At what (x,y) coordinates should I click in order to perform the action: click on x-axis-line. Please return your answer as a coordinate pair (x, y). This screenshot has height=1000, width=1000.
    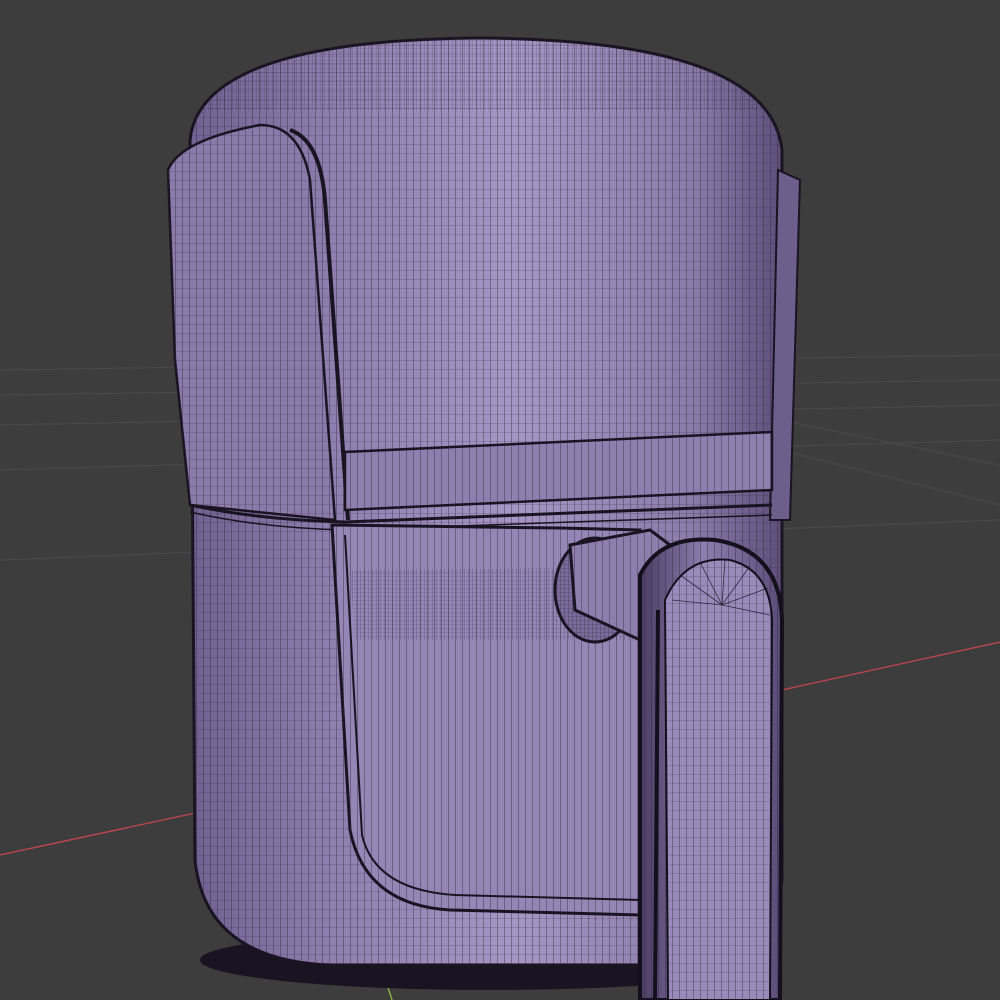
    Looking at the image, I should click on (100, 833).